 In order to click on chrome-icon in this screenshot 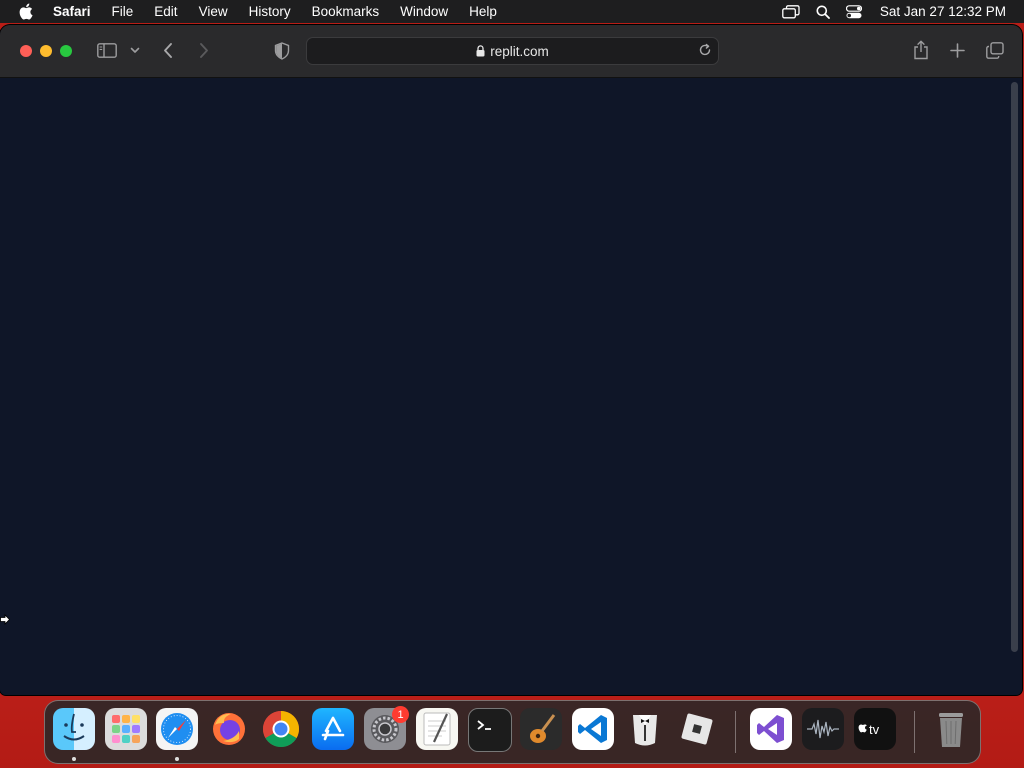, I will do `click(281, 729)`.